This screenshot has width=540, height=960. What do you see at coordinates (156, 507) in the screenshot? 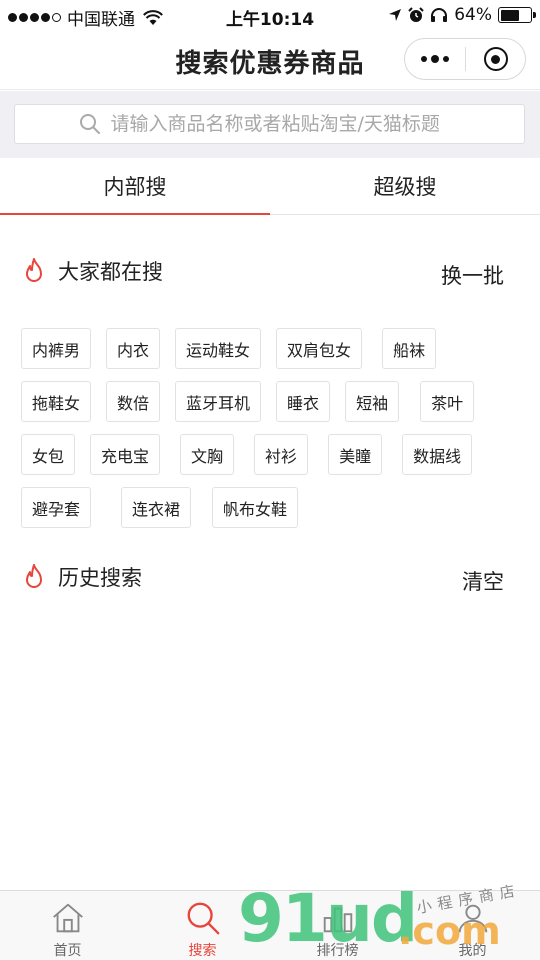
I see `hot-tag: 连衣裙` at bounding box center [156, 507].